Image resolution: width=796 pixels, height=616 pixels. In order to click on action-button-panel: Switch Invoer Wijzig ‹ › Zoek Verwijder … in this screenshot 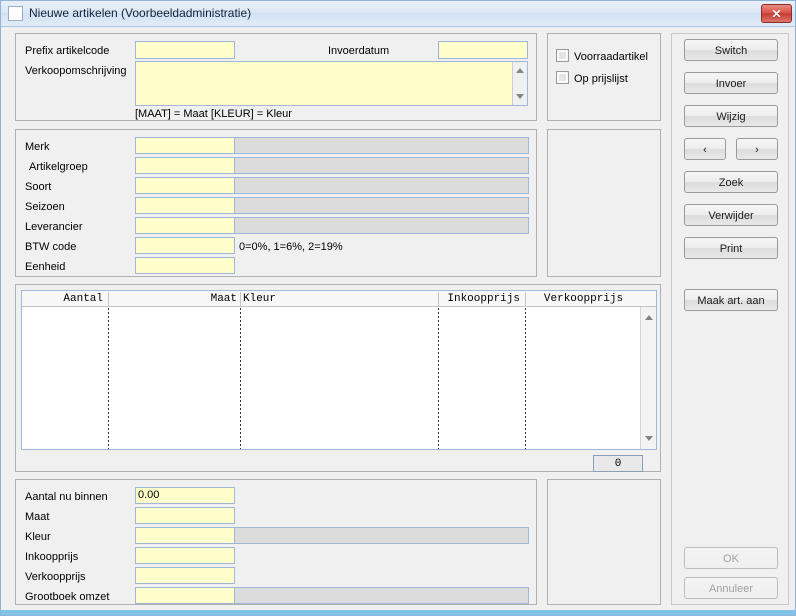, I will do `click(730, 319)`.